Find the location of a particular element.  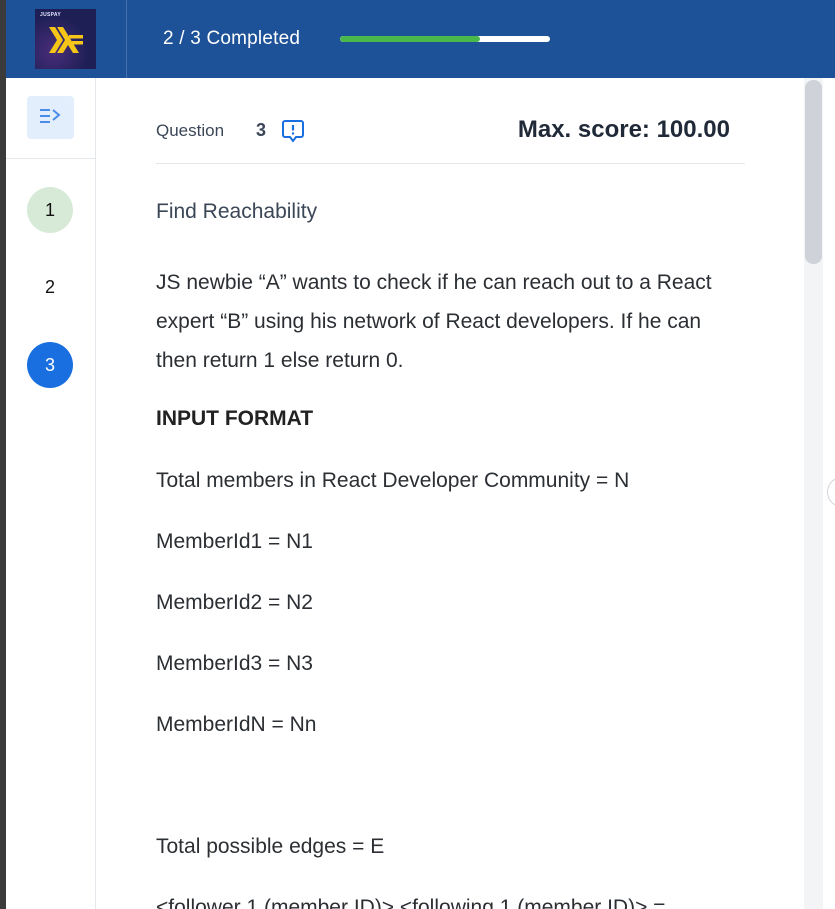

question-number: 3 is located at coordinates (261, 130).